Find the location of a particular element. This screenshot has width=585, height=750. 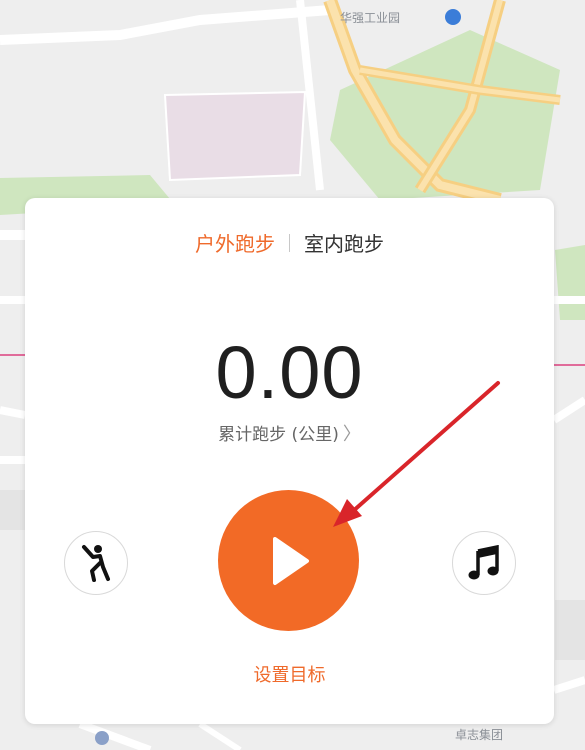

play-icon is located at coordinates (290, 560).